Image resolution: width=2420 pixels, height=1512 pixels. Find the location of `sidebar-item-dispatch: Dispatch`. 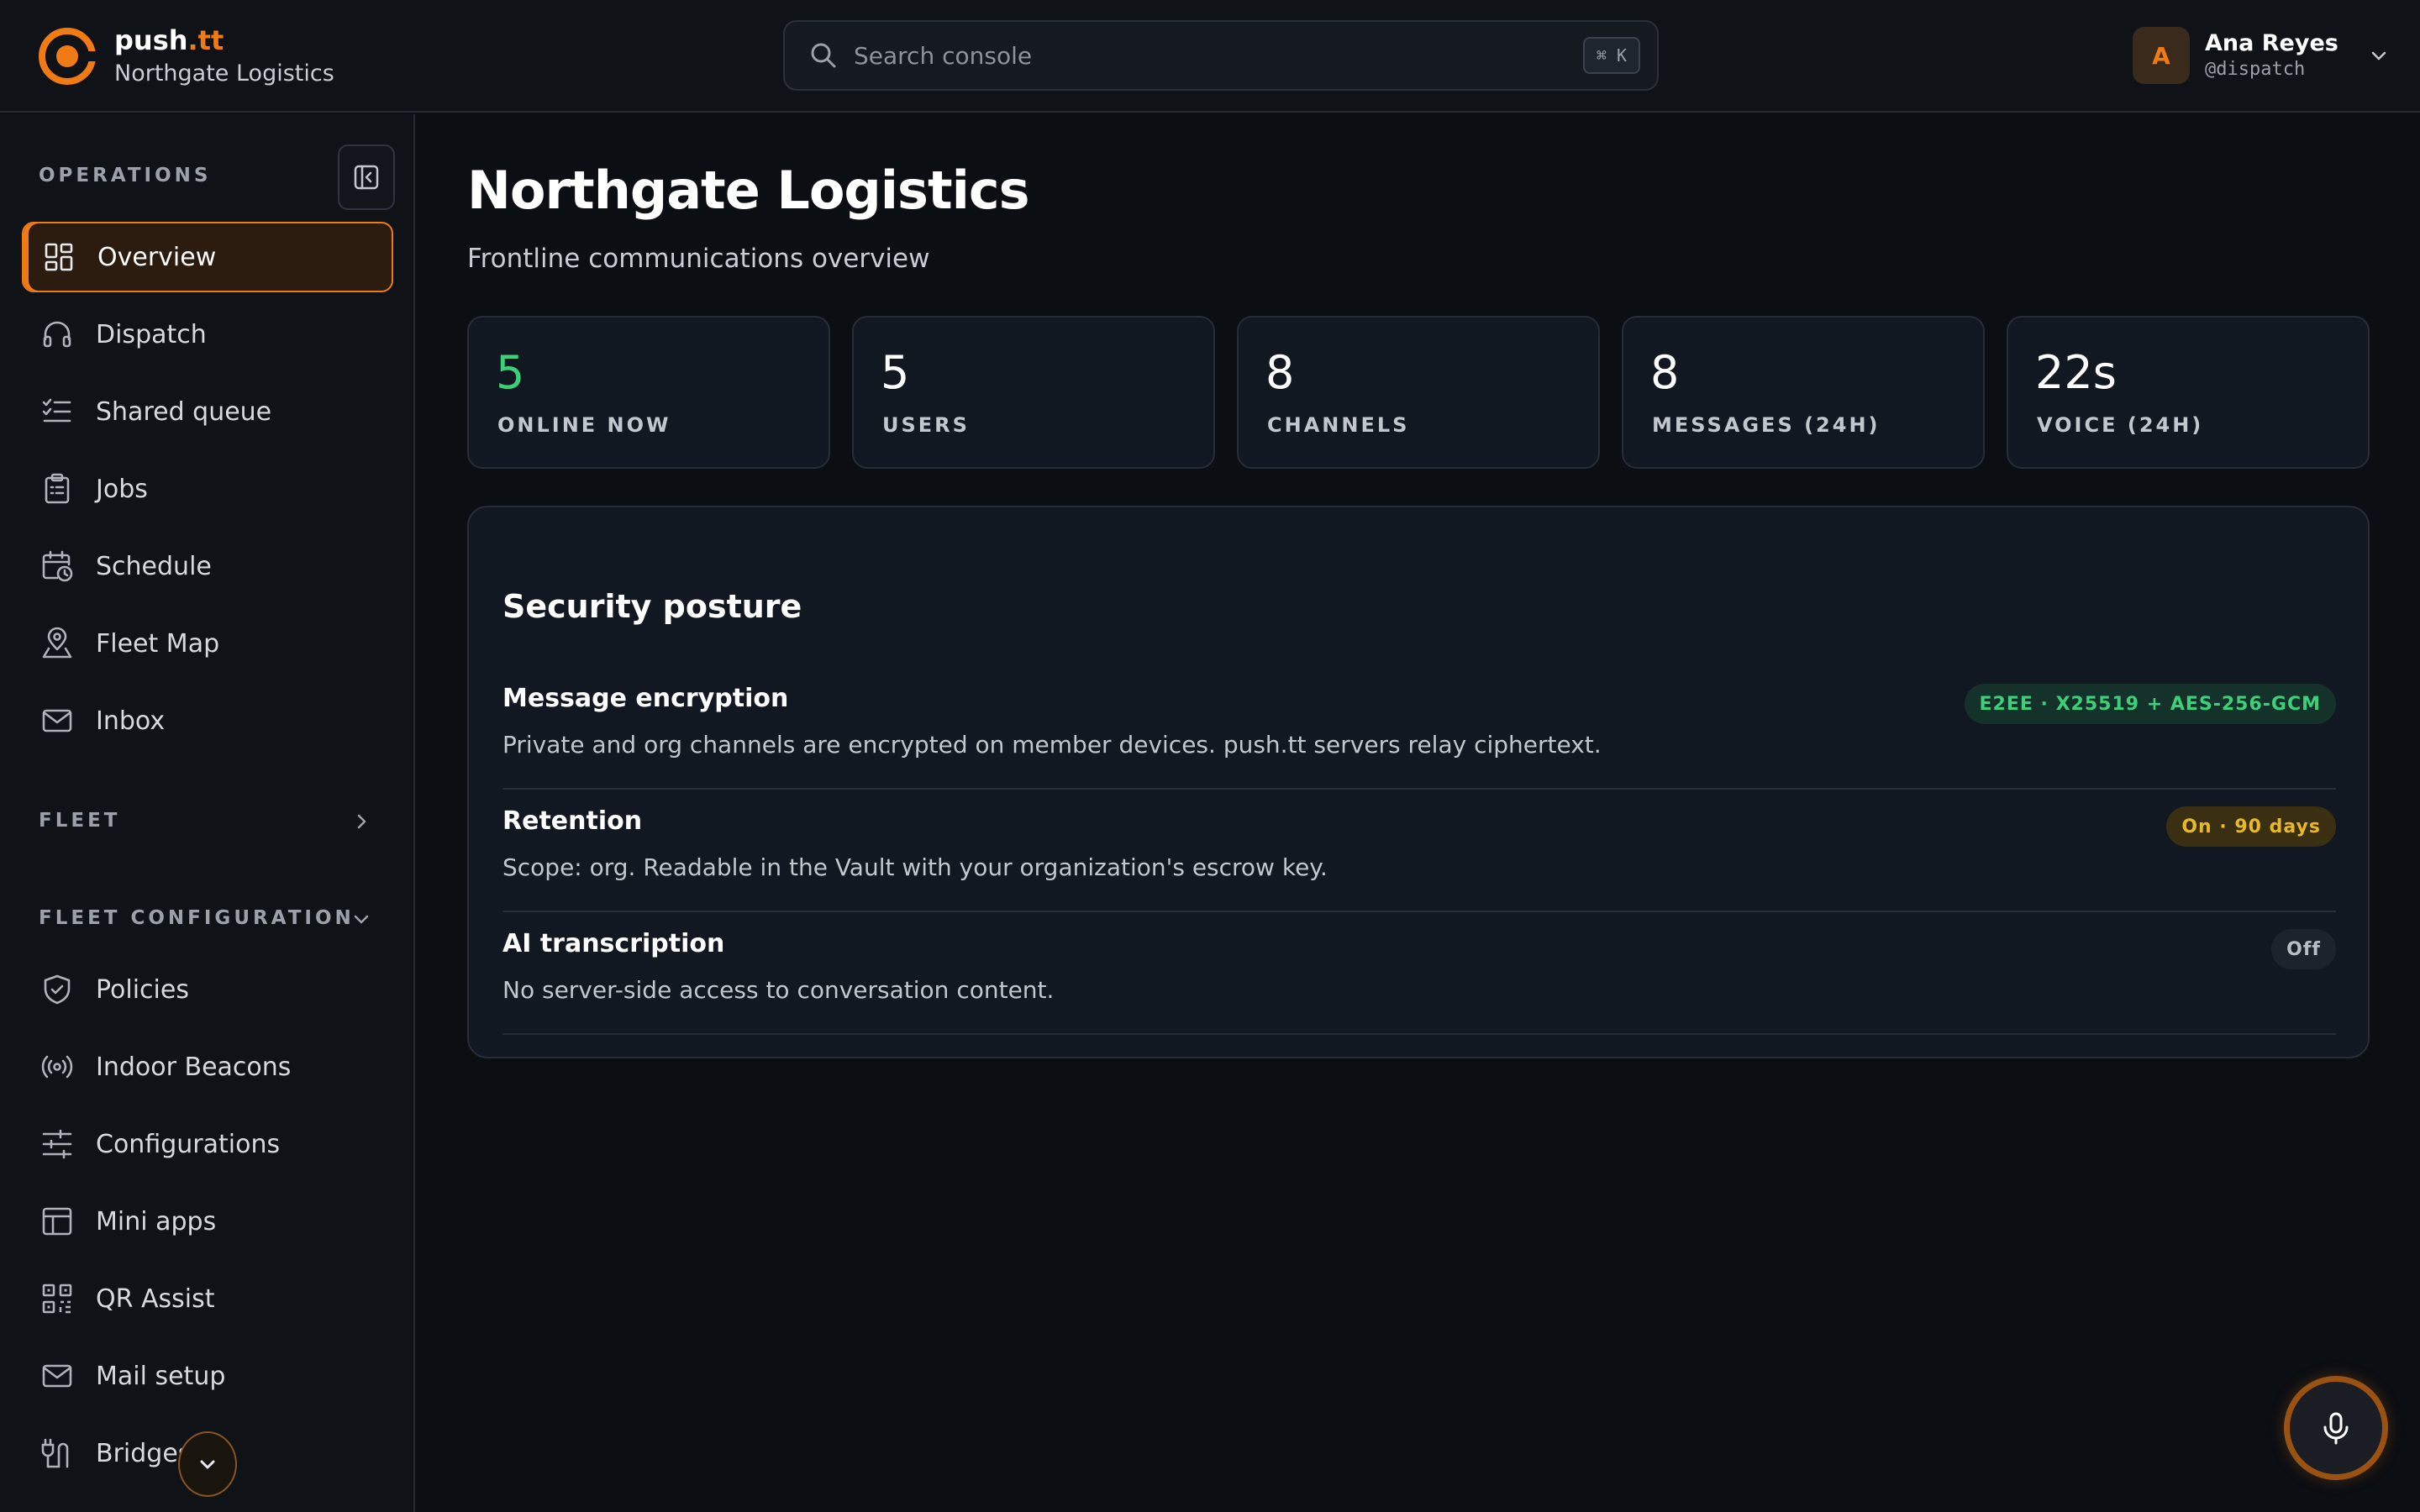

sidebar-item-dispatch: Dispatch is located at coordinates (207, 334).